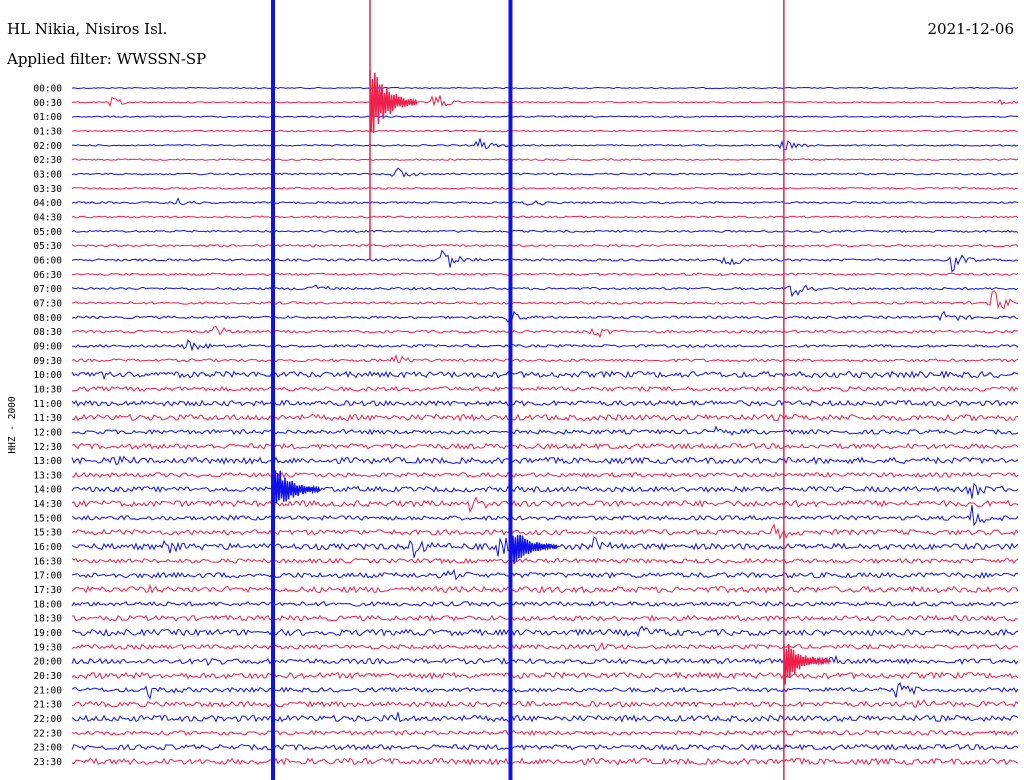 The width and height of the screenshot is (1024, 780). I want to click on time-tick-label: 22:00, so click(47, 719).